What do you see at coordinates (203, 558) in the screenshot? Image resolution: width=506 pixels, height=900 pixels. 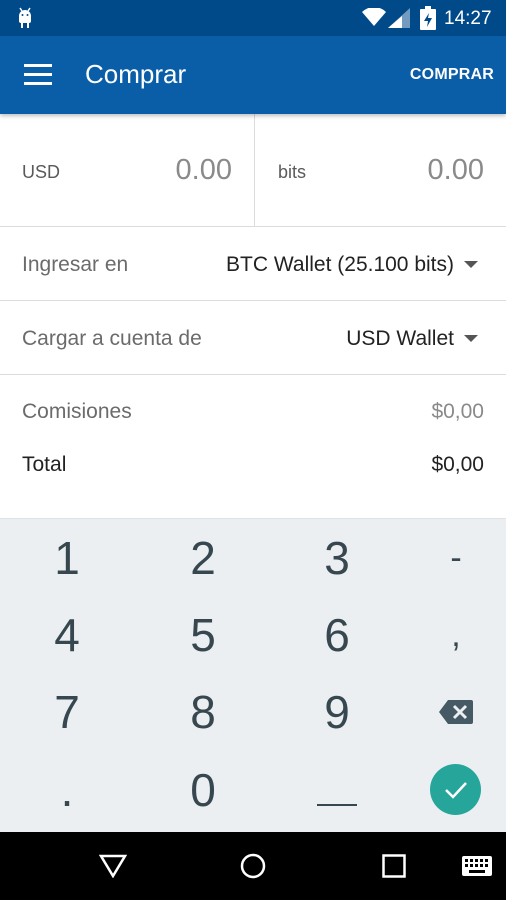 I see `key-2: 2` at bounding box center [203, 558].